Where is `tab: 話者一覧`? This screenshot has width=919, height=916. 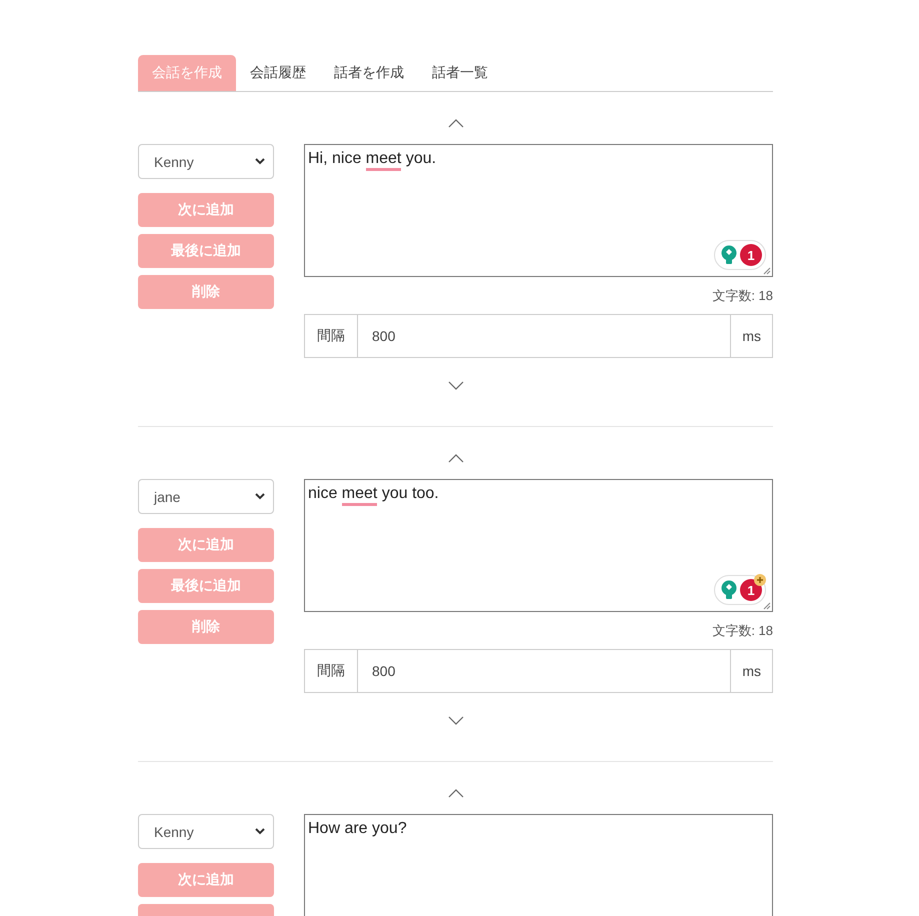
tab: 話者一覧 is located at coordinates (460, 73).